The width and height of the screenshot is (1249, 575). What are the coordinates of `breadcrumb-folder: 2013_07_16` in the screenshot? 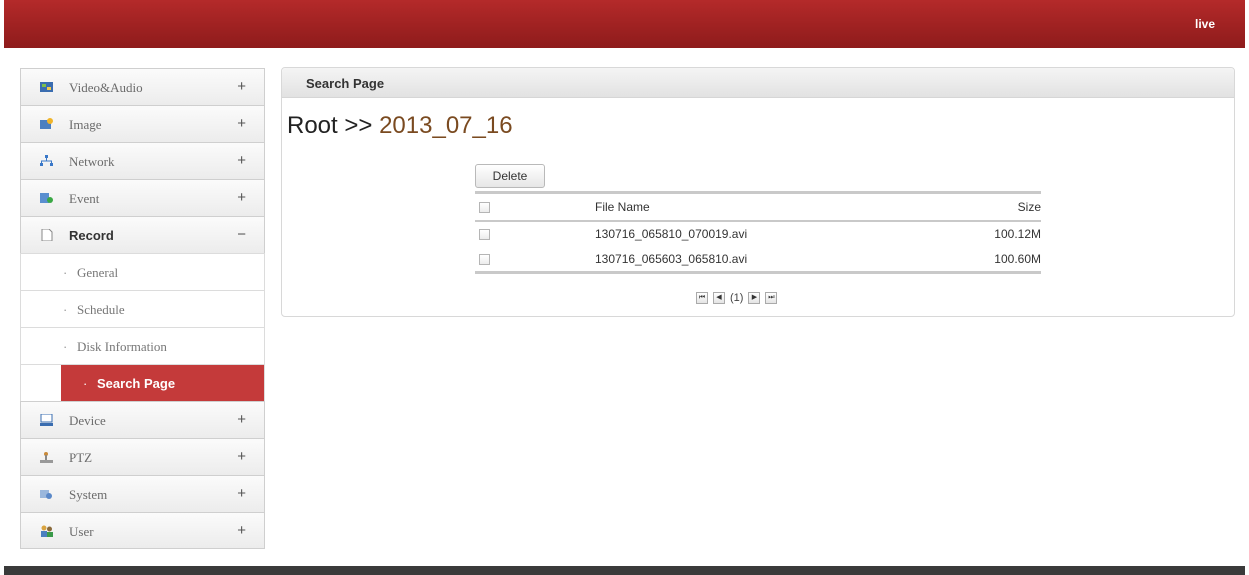 It's located at (446, 125).